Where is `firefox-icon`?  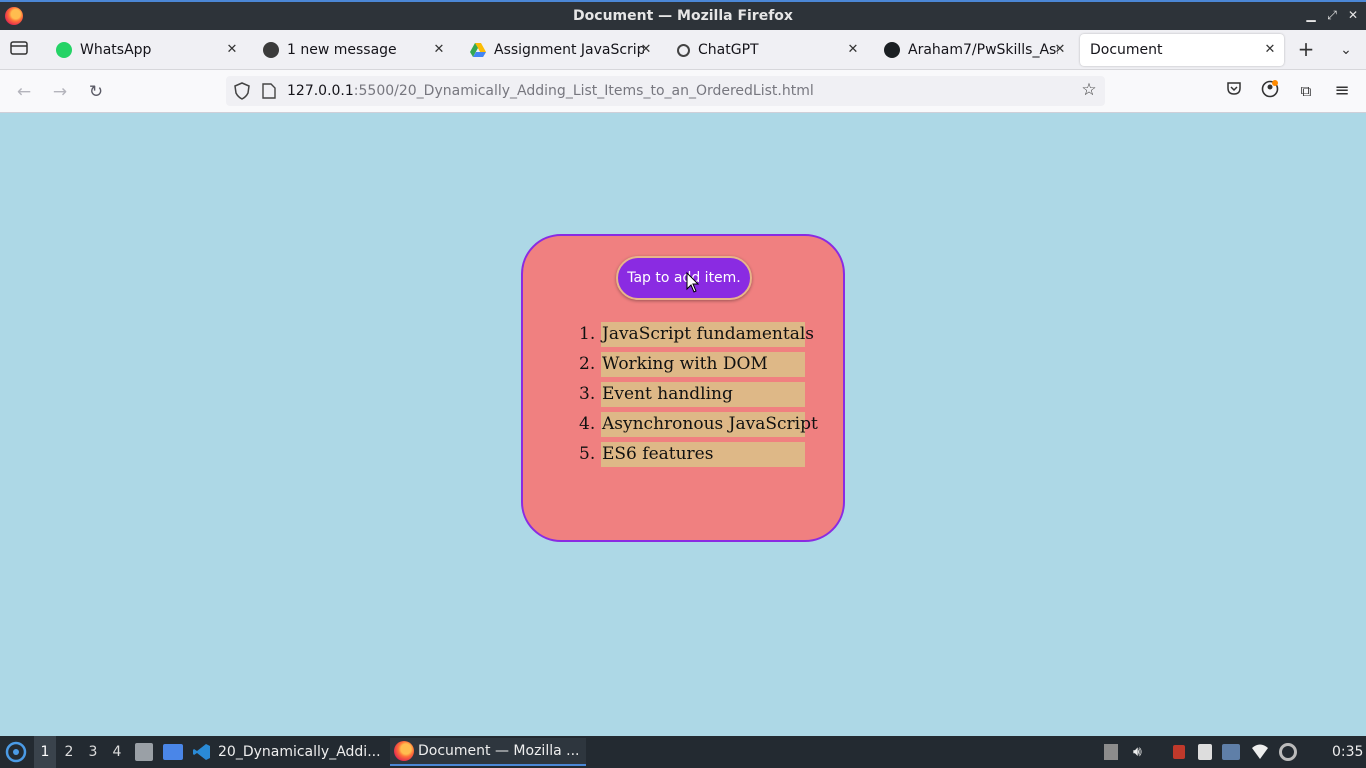 firefox-icon is located at coordinates (404, 751).